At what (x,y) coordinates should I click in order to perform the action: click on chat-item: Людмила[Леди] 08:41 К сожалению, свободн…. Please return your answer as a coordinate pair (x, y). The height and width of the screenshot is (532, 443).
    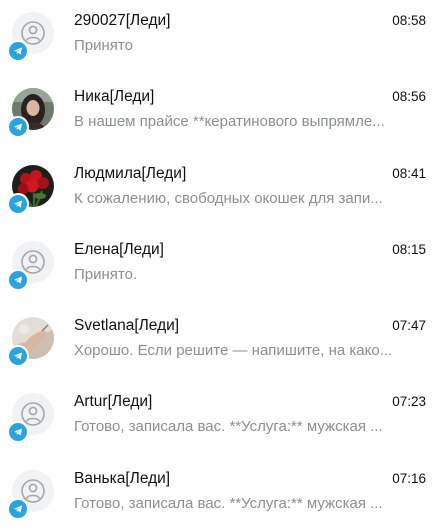
    Looking at the image, I should click on (221, 189).